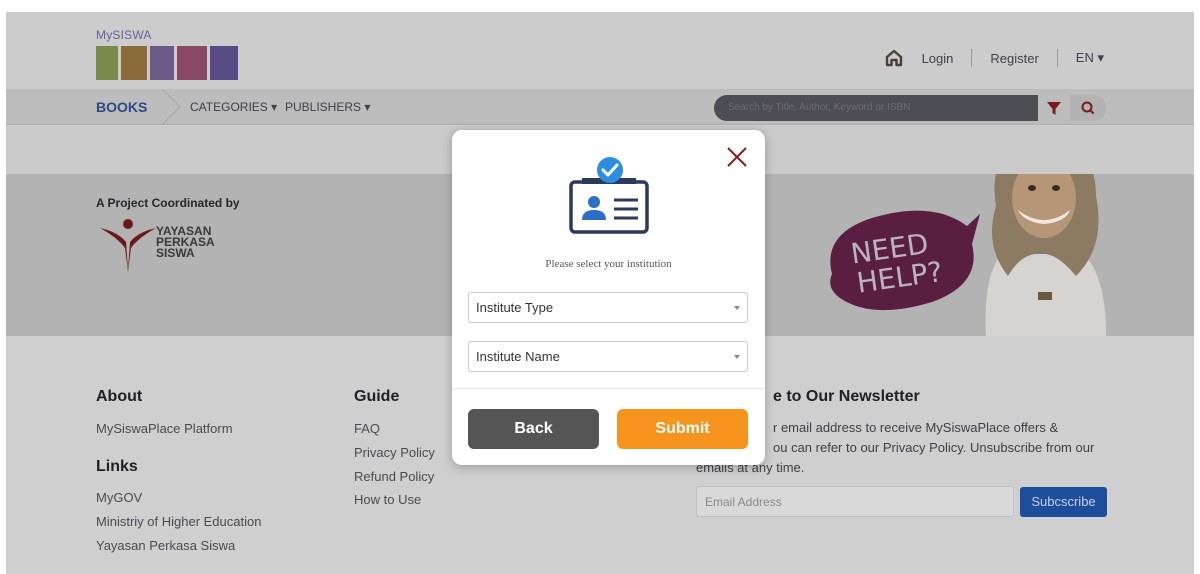 This screenshot has width=1200, height=574. Describe the element at coordinates (600, 50) in the screenshot. I see `site-header: MySISWA Login Register EN ▾` at that location.